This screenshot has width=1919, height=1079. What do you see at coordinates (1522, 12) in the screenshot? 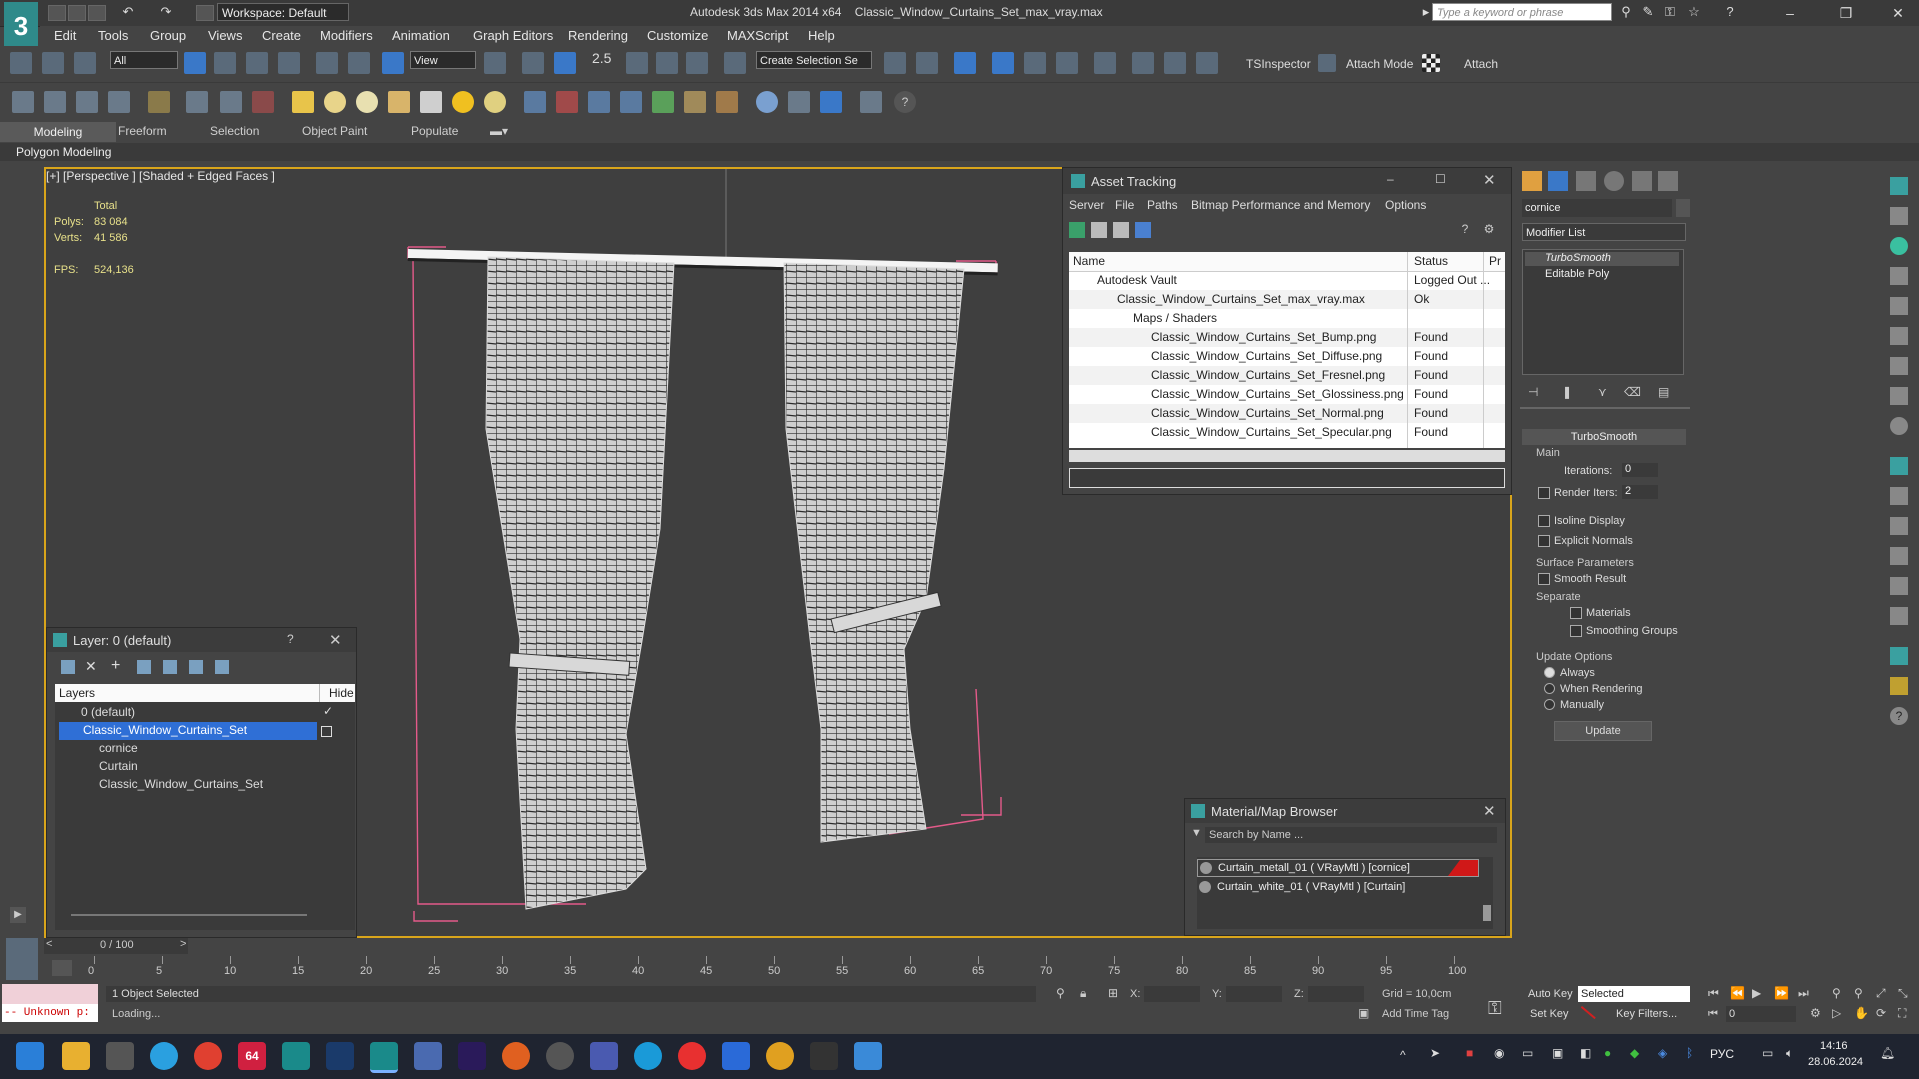
I see `keyword-search-input: Type a keyword or phrase` at bounding box center [1522, 12].